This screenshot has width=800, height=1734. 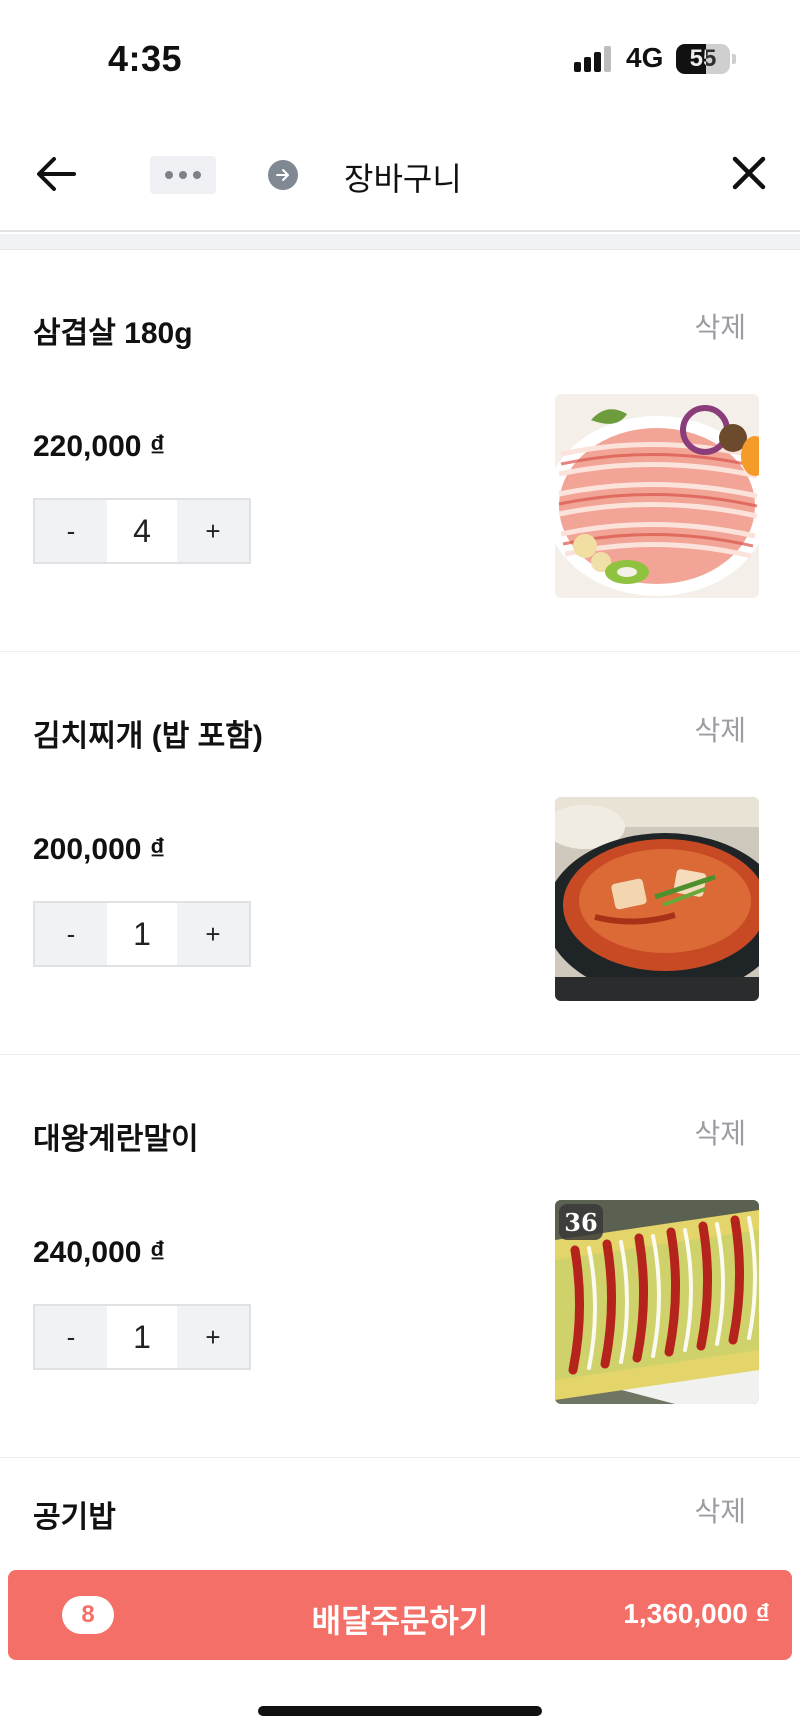 What do you see at coordinates (657, 496) in the screenshot?
I see `item-image-pork-belly` at bounding box center [657, 496].